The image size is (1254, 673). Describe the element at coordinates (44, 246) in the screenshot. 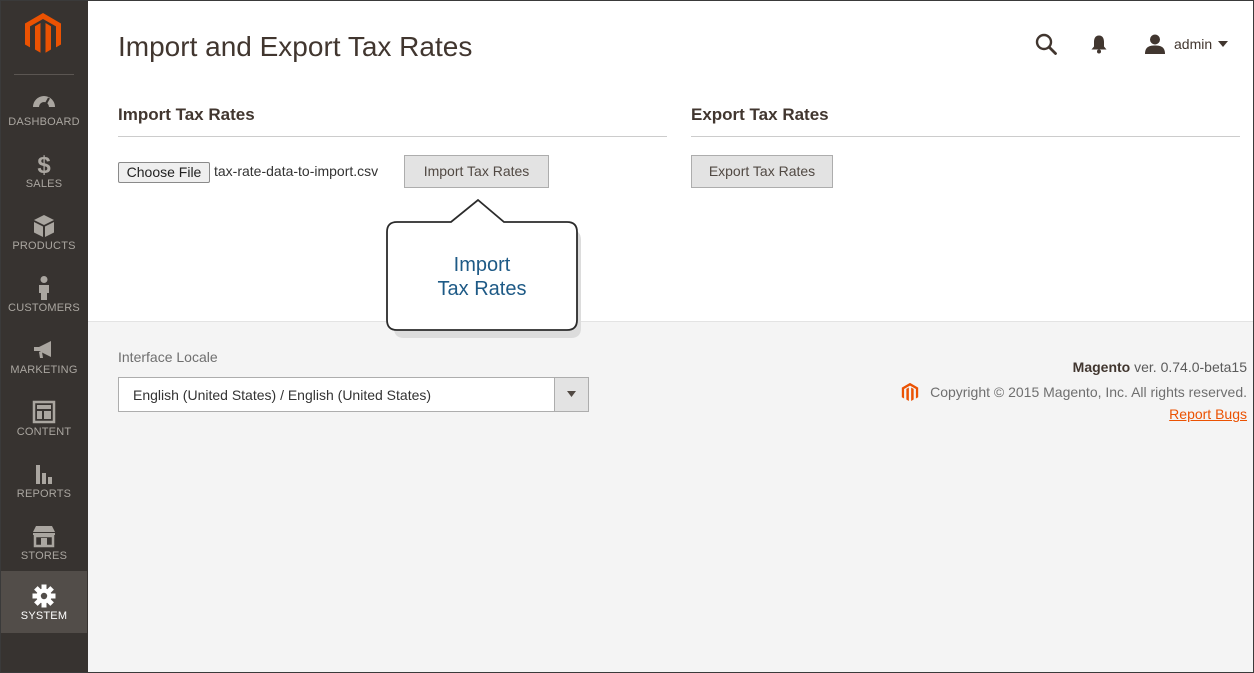

I see `sidebar-item-label: PRODUCTS` at that location.